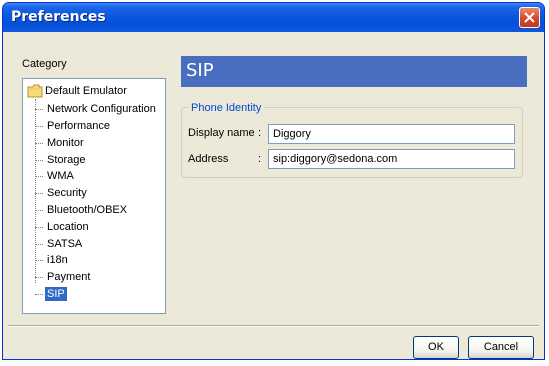 The height and width of the screenshot is (366, 549). What do you see at coordinates (273, 326) in the screenshot?
I see `footer-divider` at bounding box center [273, 326].